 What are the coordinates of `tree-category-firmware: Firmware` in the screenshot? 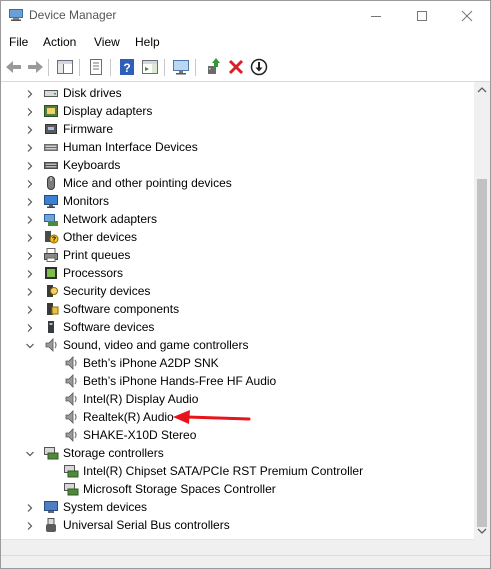 It's located at (237, 129).